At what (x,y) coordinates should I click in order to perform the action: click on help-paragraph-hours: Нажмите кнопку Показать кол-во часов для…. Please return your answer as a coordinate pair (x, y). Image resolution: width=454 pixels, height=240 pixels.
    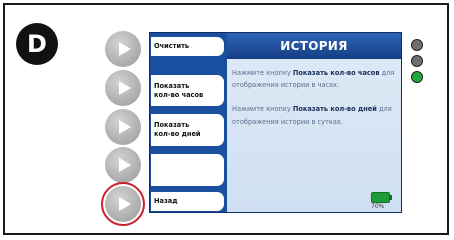
    Looking at the image, I should click on (313, 79).